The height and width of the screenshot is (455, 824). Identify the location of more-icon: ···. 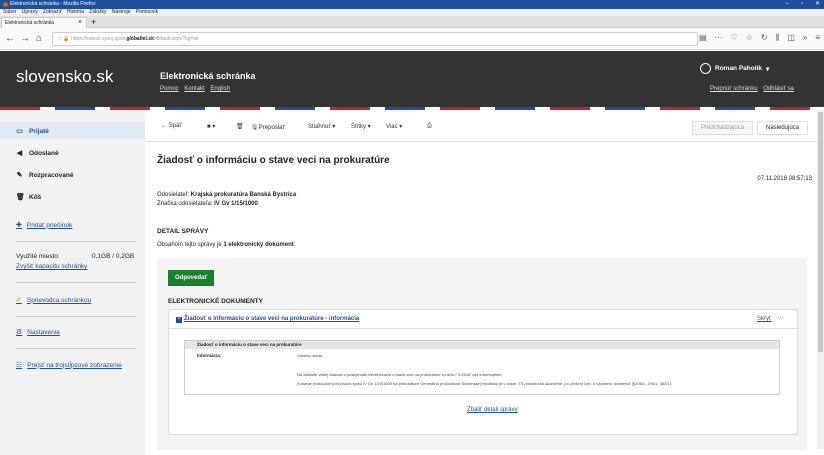
(719, 38).